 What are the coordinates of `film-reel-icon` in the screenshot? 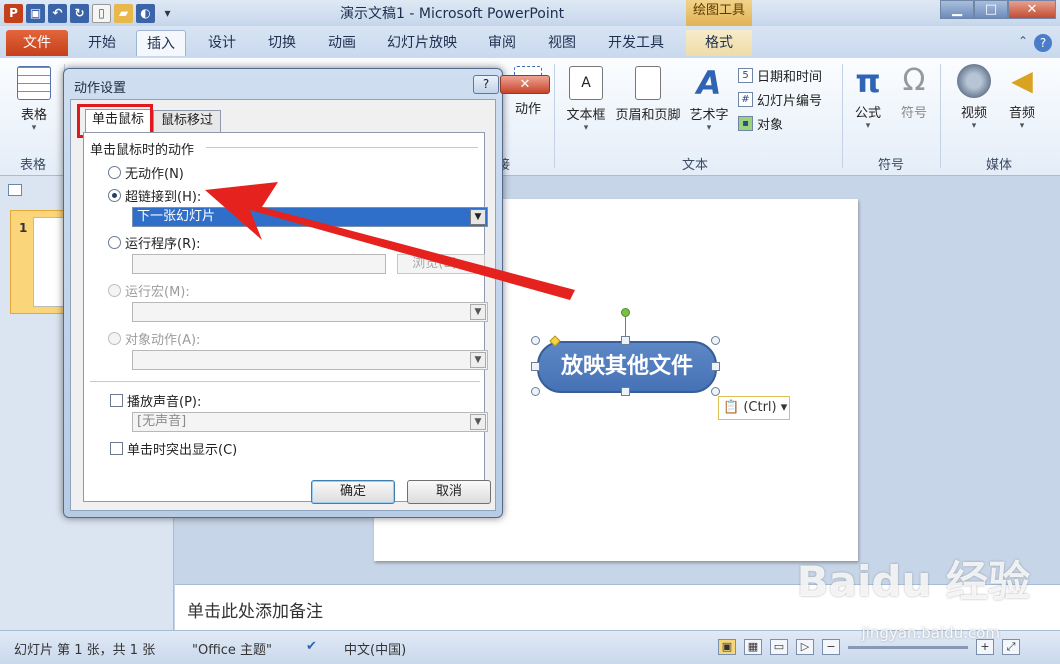 It's located at (974, 81).